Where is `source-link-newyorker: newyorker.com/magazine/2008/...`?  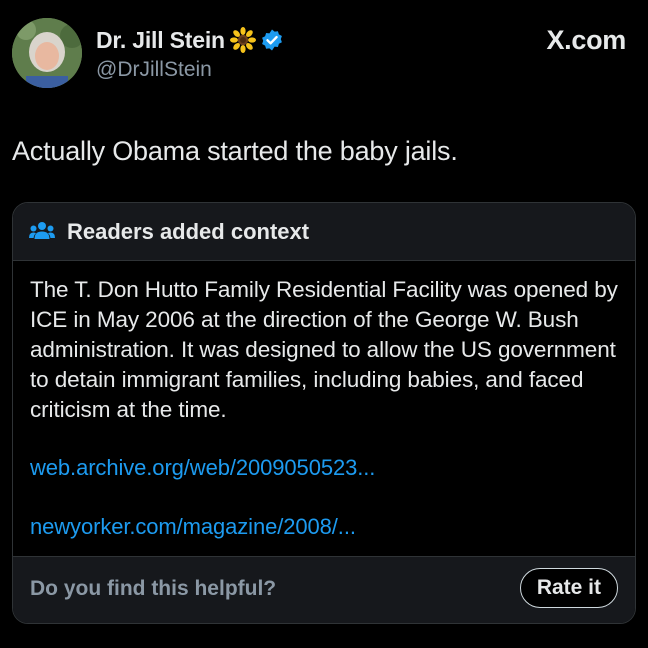
source-link-newyorker: newyorker.com/magazine/2008/... is located at coordinates (193, 527).